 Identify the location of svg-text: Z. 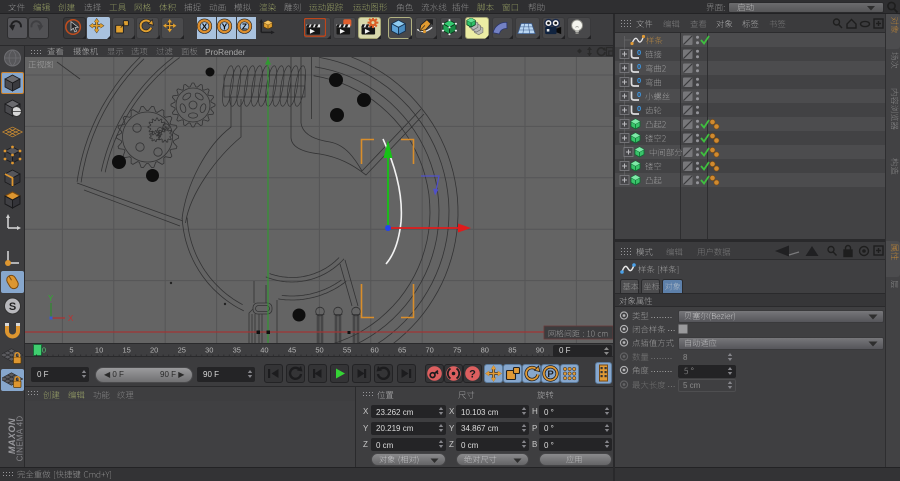
(243, 26).